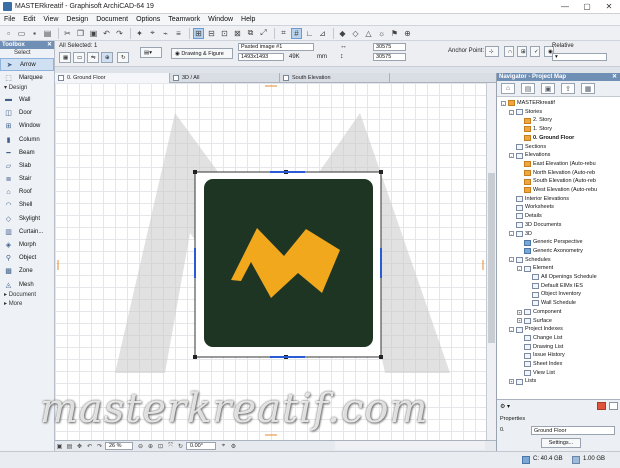 This screenshot has height=468, width=620. What do you see at coordinates (508, 88) in the screenshot?
I see `project-map-icon: ⌂` at bounding box center [508, 88].